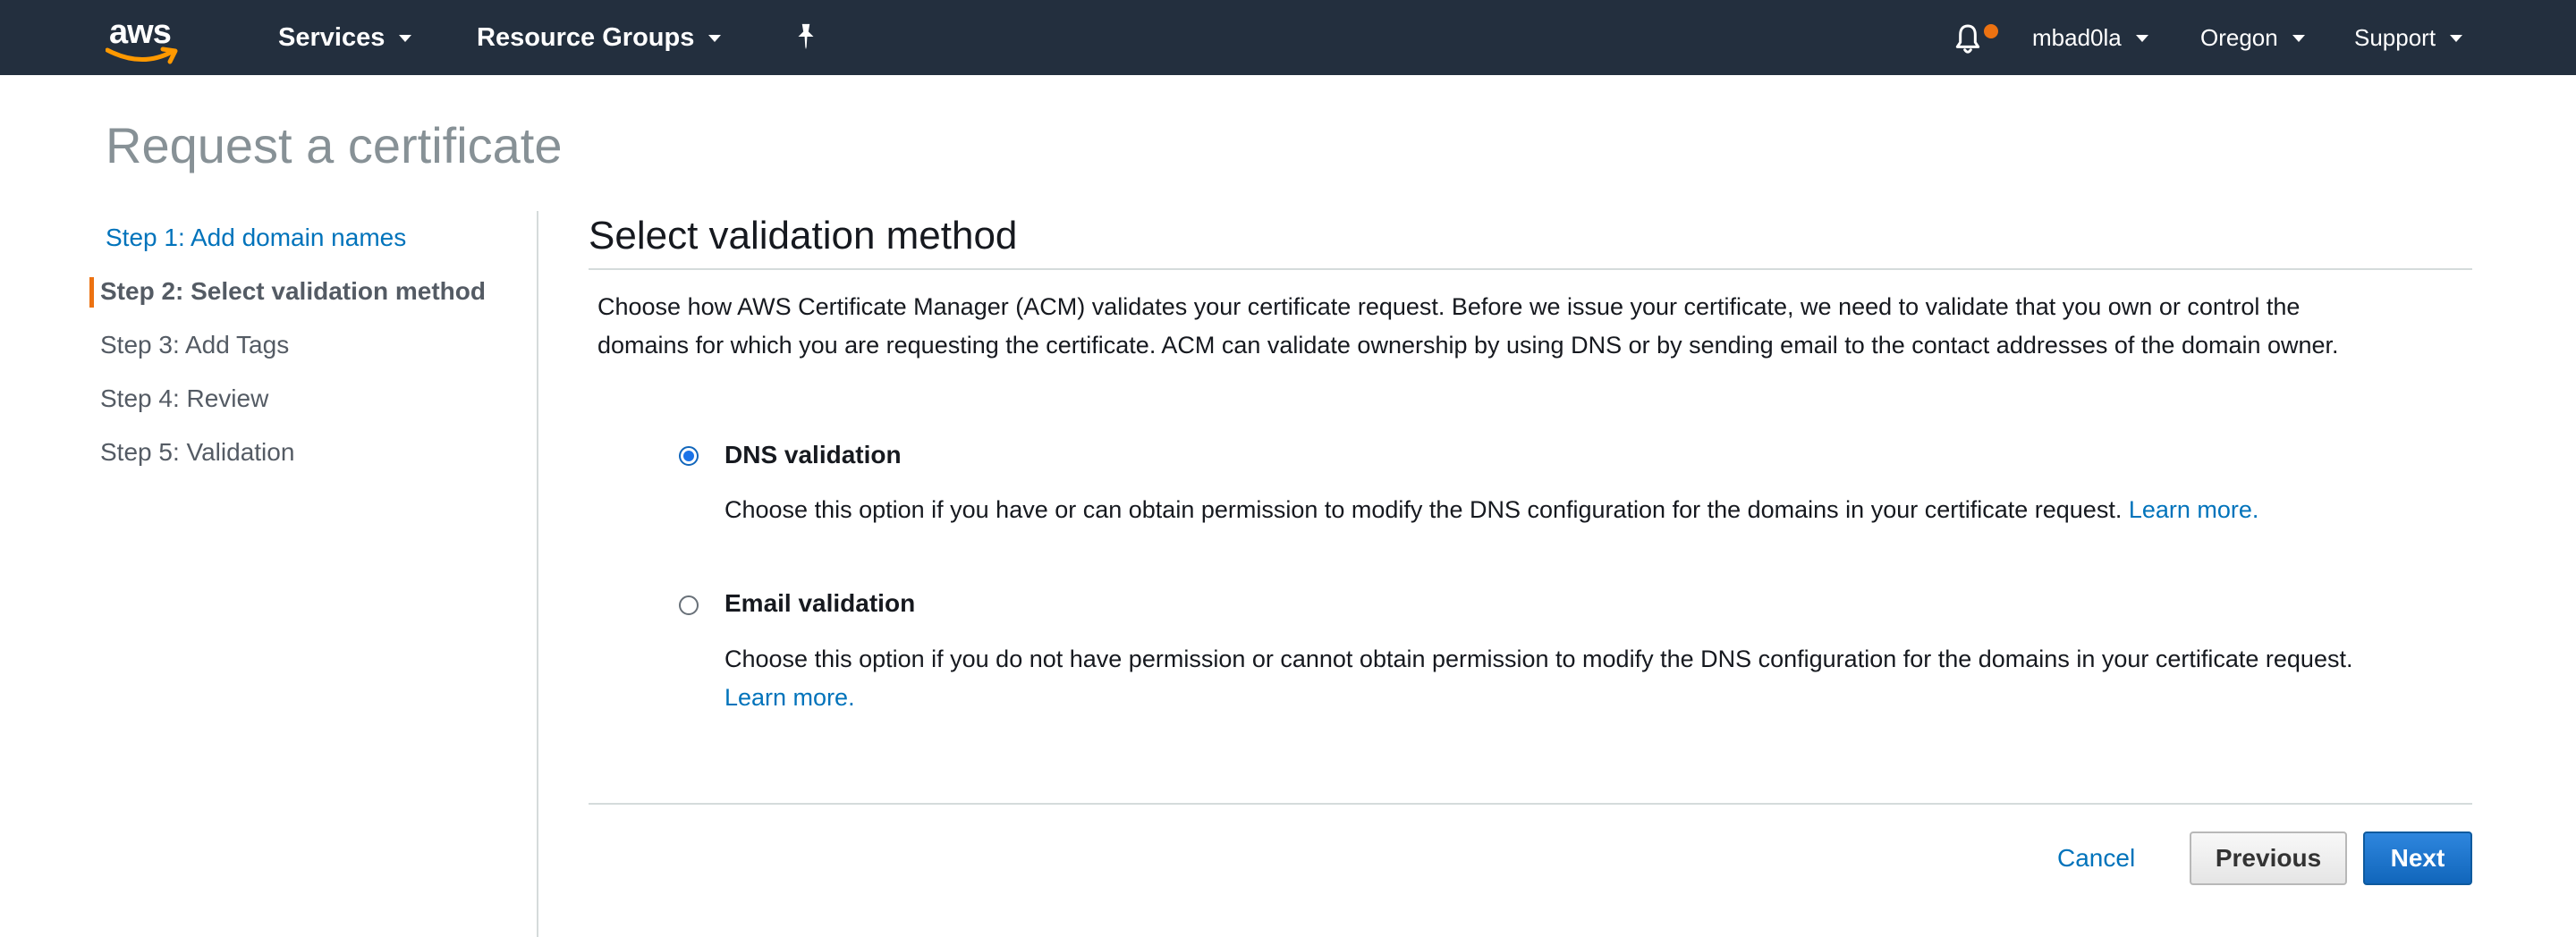 This screenshot has height=937, width=2576. Describe the element at coordinates (195, 345) in the screenshot. I see `step-add-tags: Step 3: Add Tags` at that location.